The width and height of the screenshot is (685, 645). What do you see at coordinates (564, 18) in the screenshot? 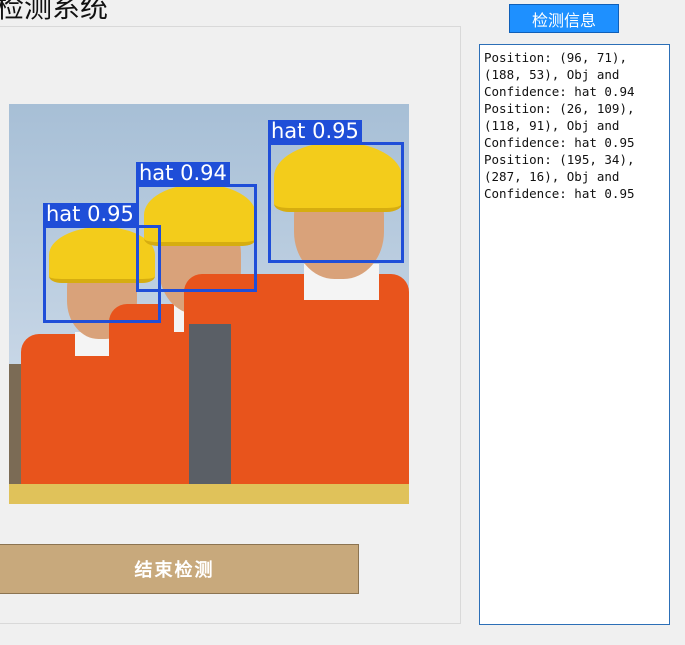
I see `detection-info-header: 检测信息` at bounding box center [564, 18].